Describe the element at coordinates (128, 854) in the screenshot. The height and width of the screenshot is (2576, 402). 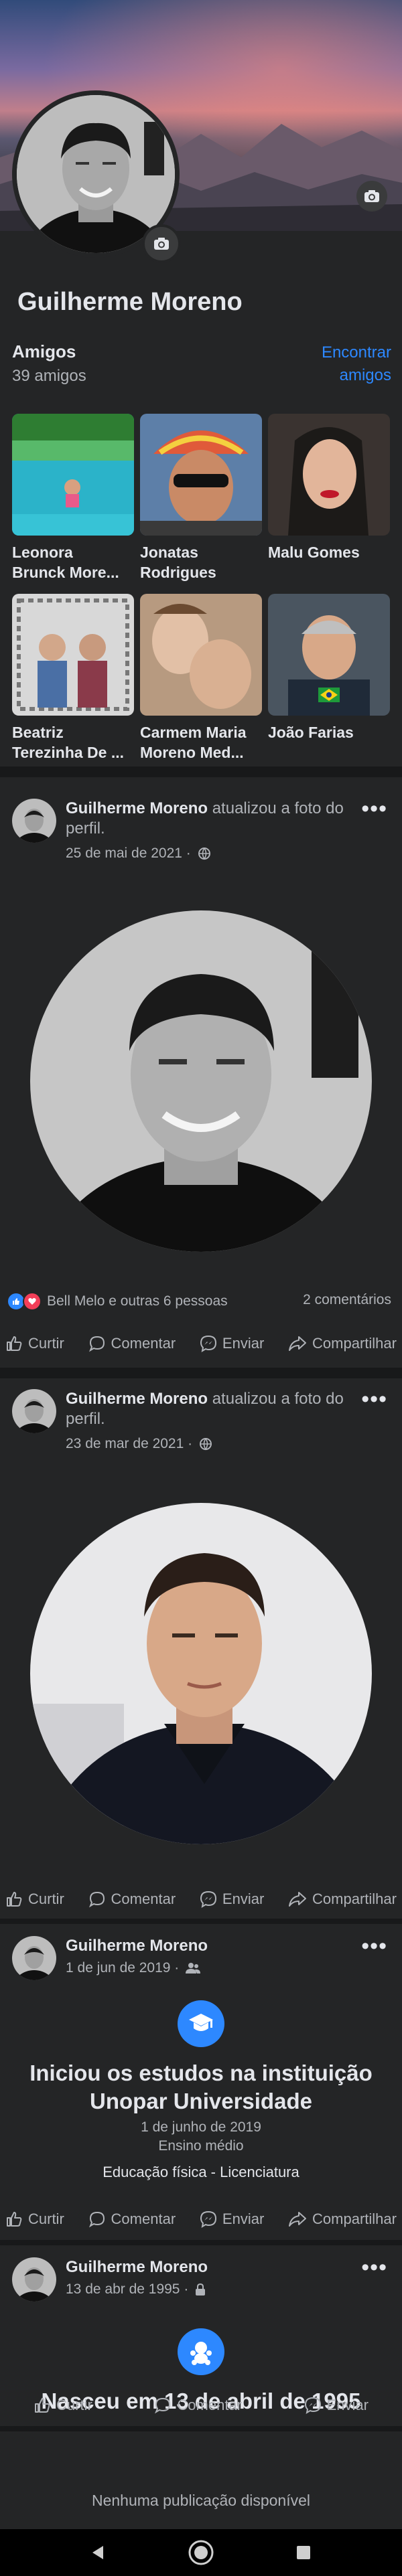
I see `post-date: 25 de mai de 2021 ·` at that location.